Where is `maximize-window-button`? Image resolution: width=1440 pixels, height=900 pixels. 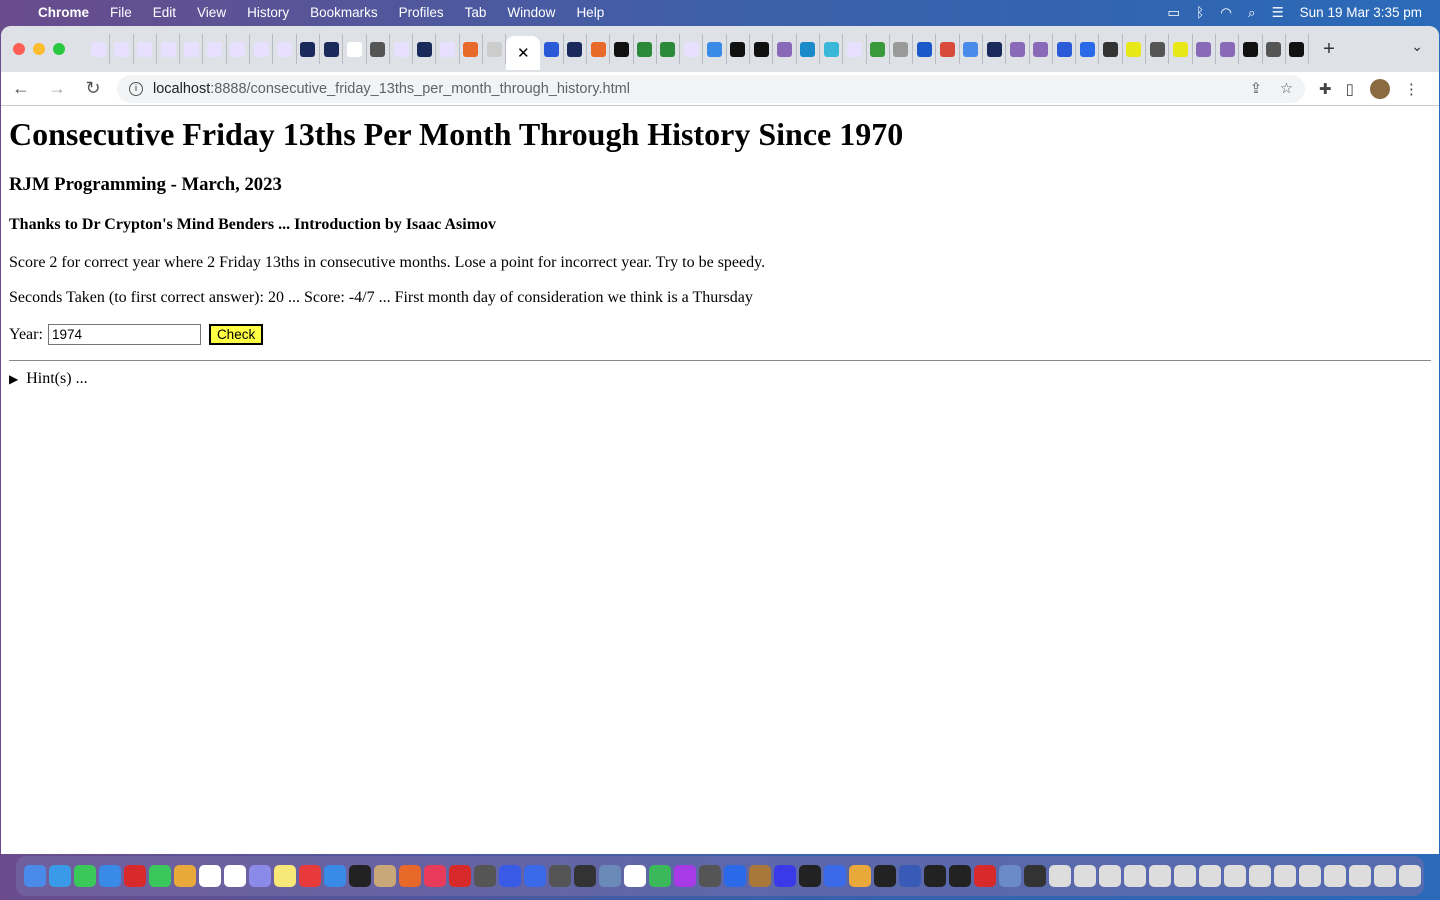
maximize-window-button is located at coordinates (59, 49).